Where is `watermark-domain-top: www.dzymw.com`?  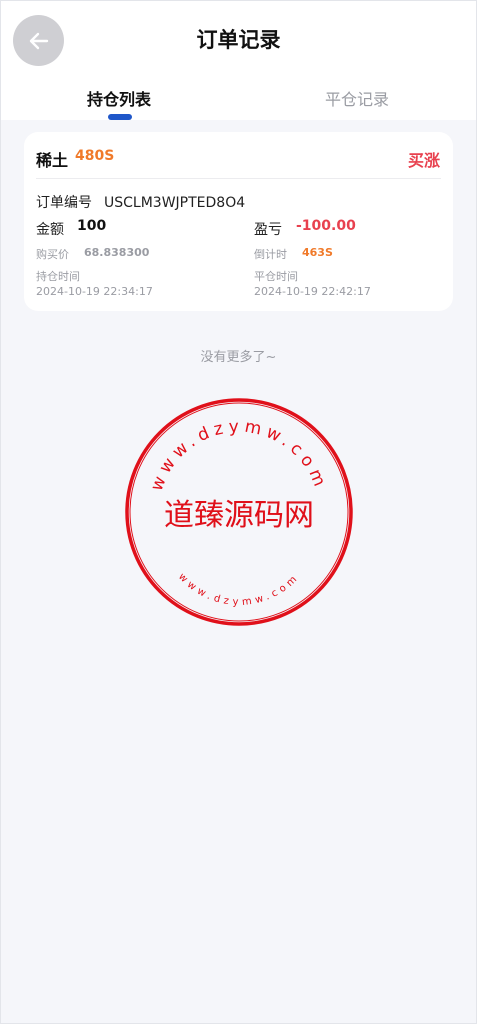 watermark-domain-top: www.dzymw.com is located at coordinates (236, 455).